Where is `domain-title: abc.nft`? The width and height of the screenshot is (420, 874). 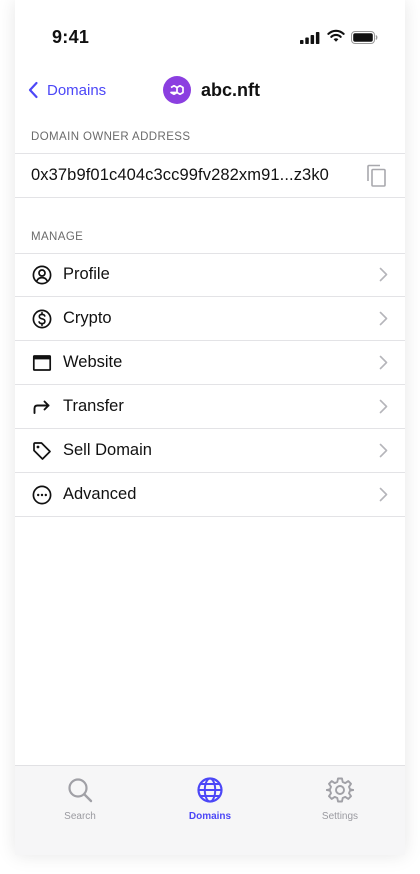
domain-title: abc.nft is located at coordinates (211, 90).